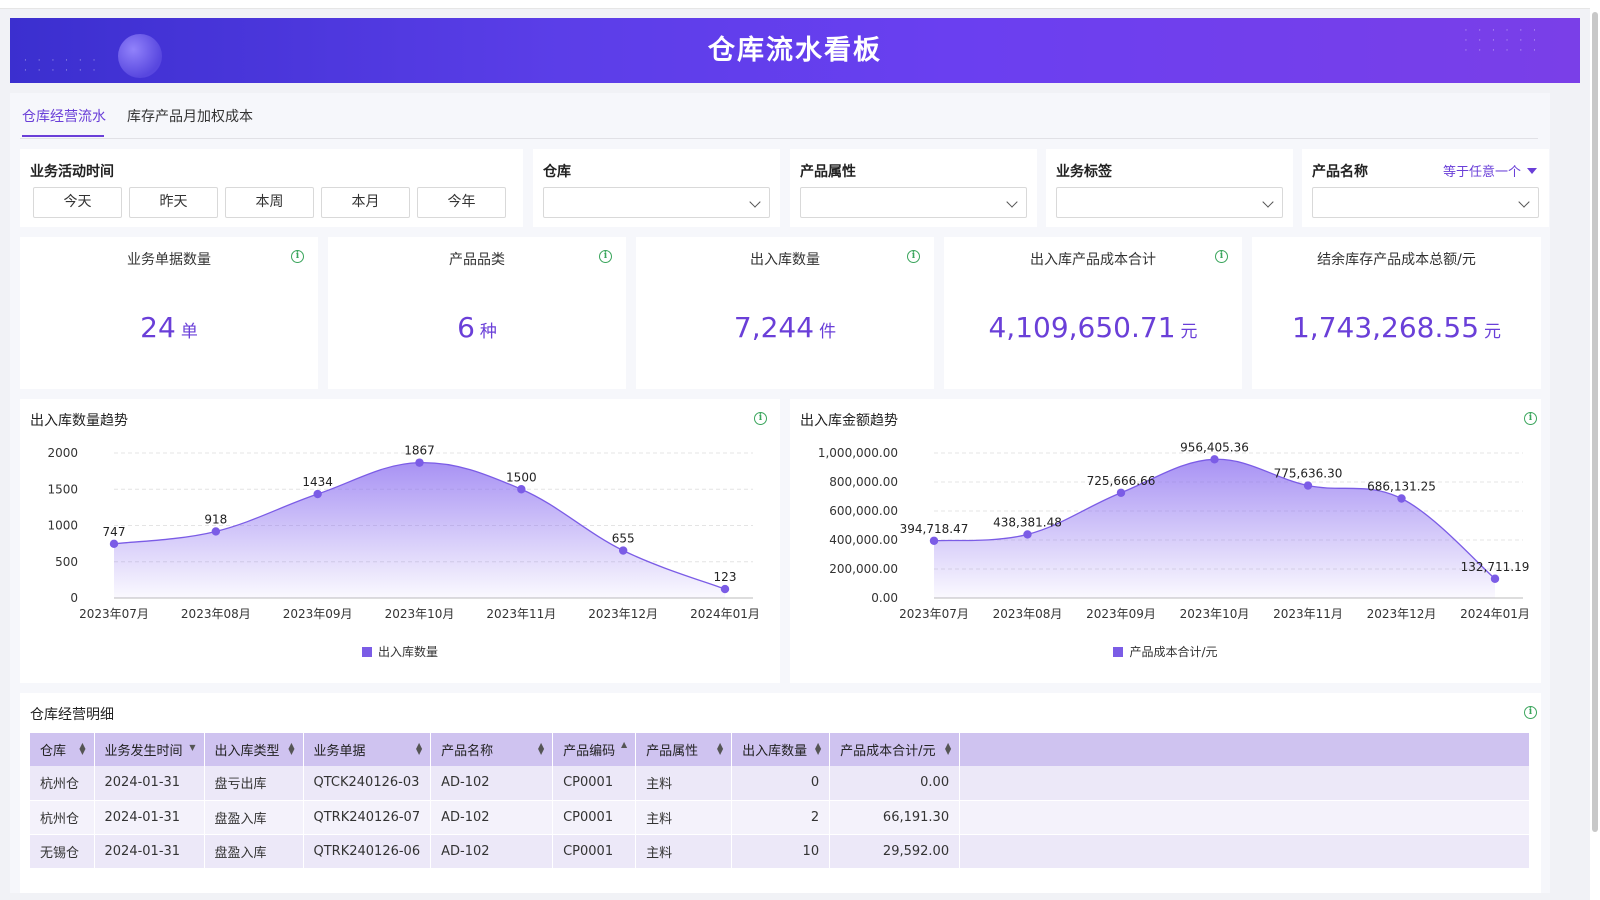  What do you see at coordinates (62, 851) in the screenshot?
I see `cell-warehouse: 无锡仓` at bounding box center [62, 851].